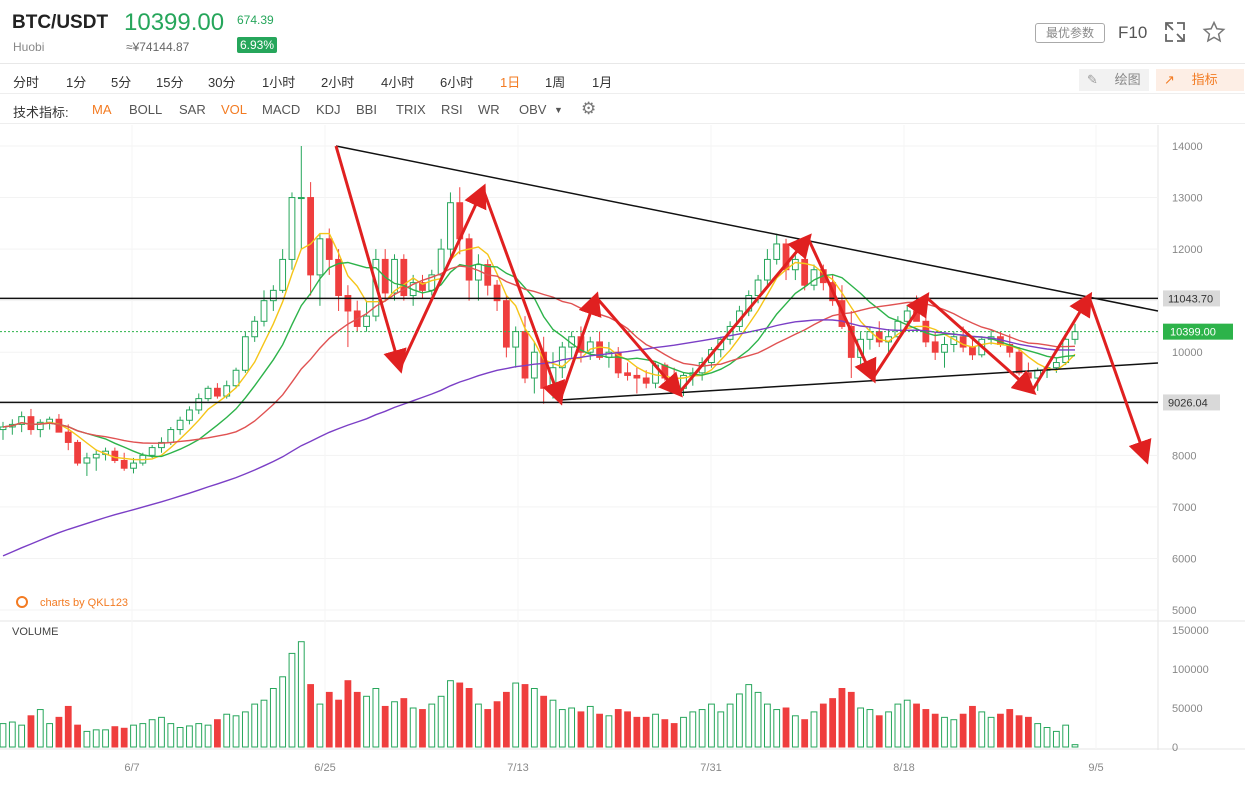 This screenshot has width=1245, height=790. What do you see at coordinates (456, 81) in the screenshot?
I see `timeframe-8: 6小时` at bounding box center [456, 81].